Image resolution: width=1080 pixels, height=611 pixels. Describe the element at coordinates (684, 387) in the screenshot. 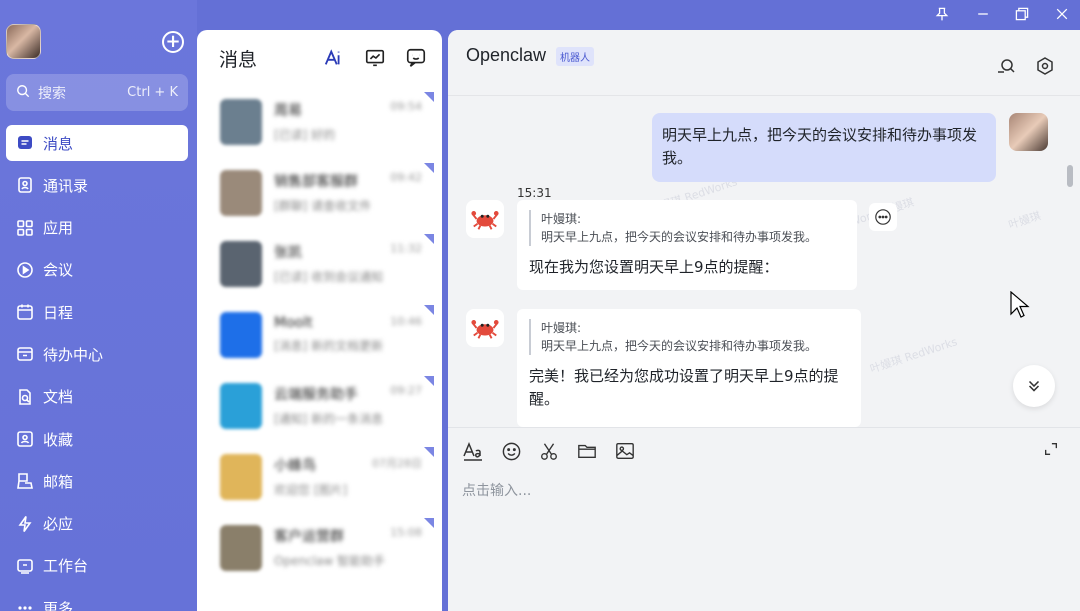

I see `bot-reply: 完美！我已经为您成功设置了明天早上9点的提醒。` at that location.